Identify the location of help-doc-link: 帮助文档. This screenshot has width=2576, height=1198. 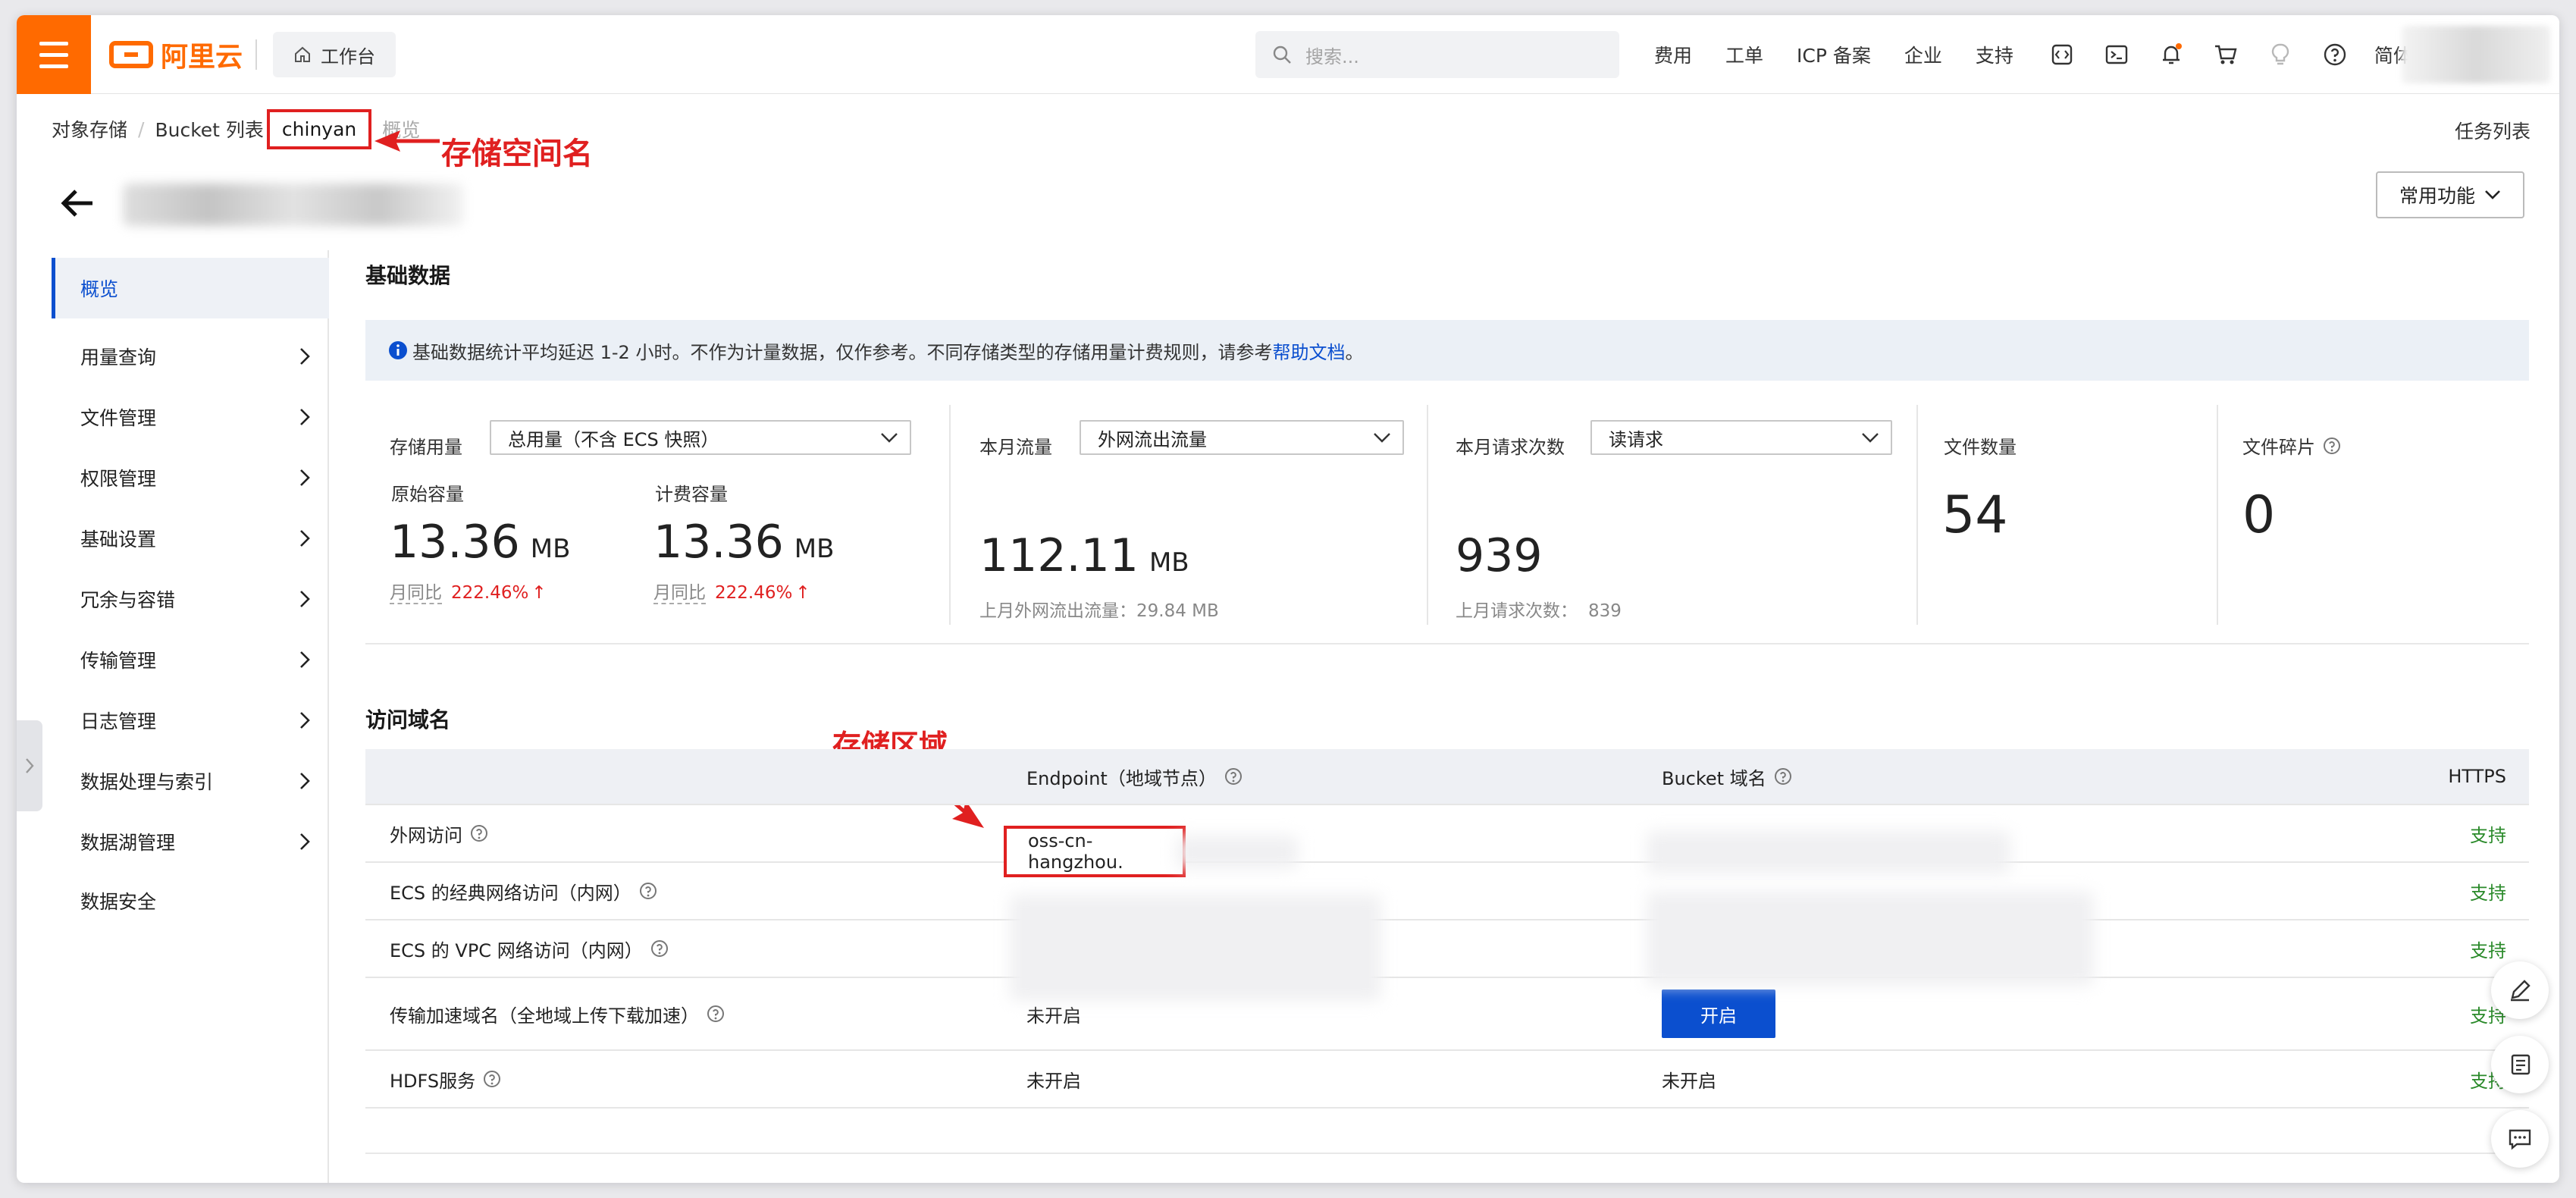
(1308, 350).